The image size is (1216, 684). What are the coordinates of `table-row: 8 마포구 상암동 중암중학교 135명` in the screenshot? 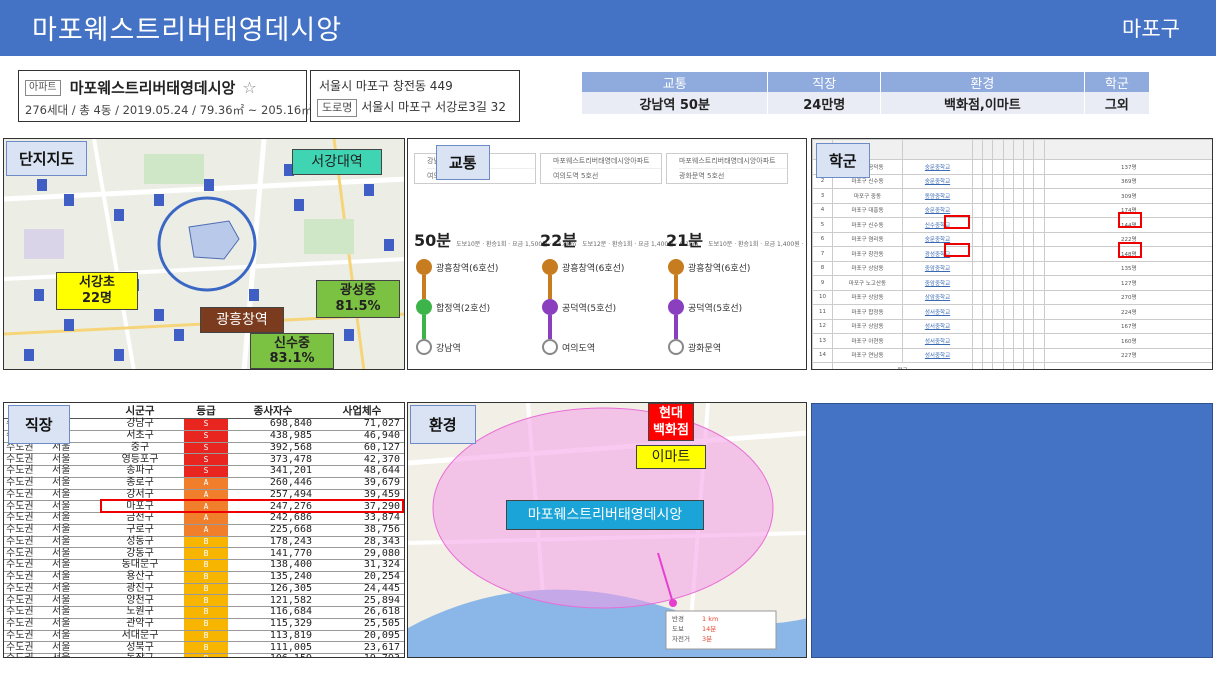 It's located at (1012, 268).